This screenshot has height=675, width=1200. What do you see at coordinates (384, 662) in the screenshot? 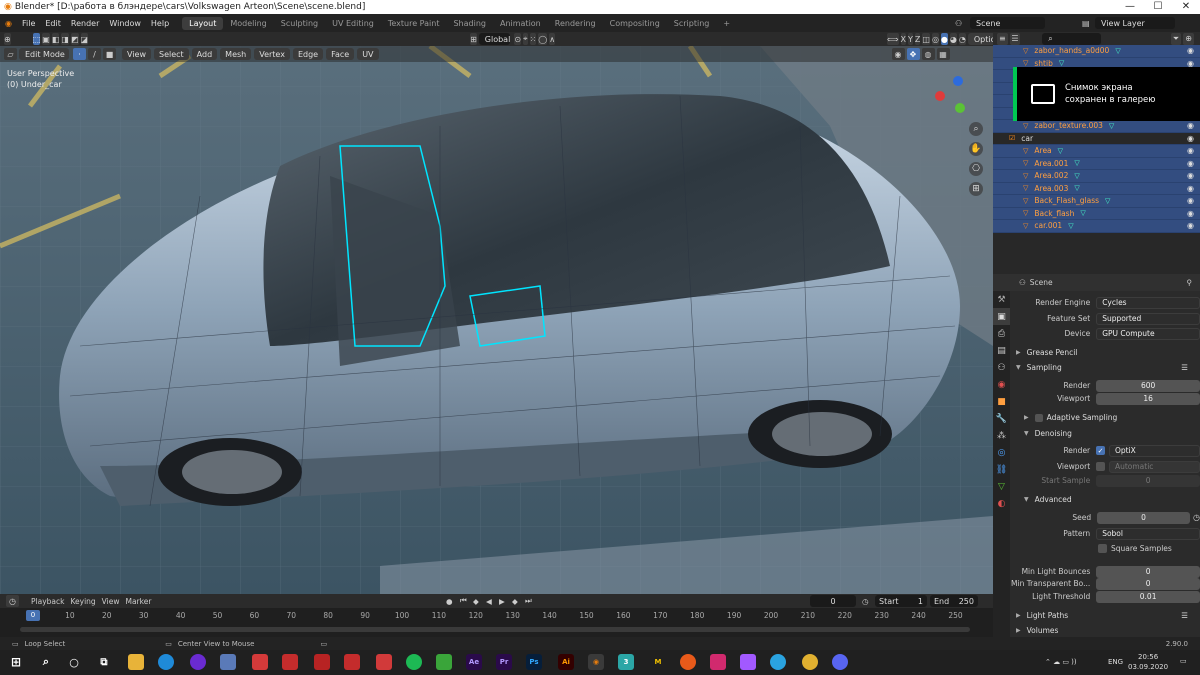
I see `app-red-4-icon` at bounding box center [384, 662].